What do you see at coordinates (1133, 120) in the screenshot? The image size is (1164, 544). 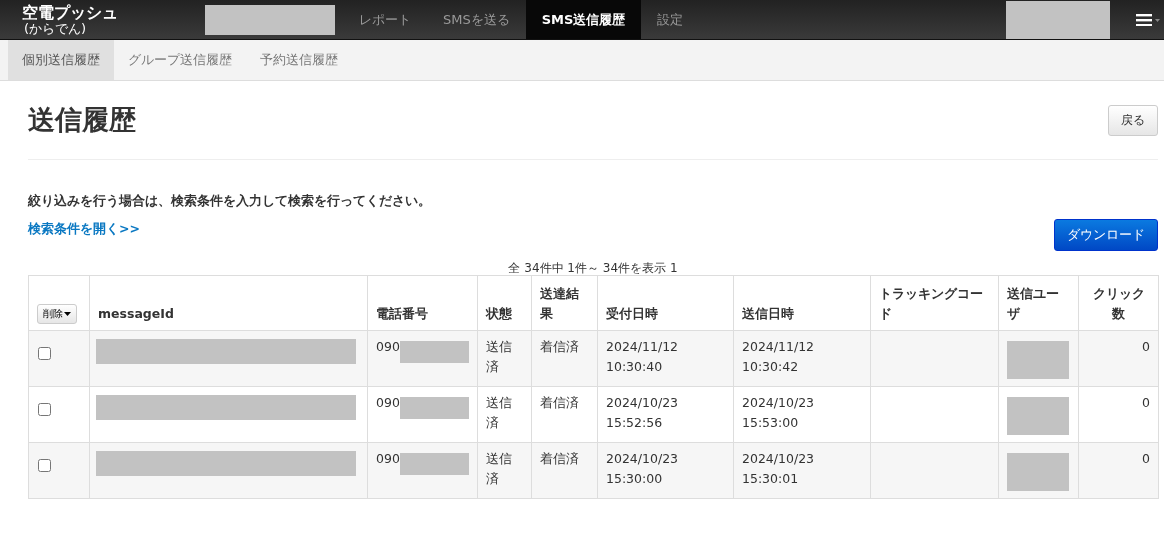 I see `back-button: 戻る` at bounding box center [1133, 120].